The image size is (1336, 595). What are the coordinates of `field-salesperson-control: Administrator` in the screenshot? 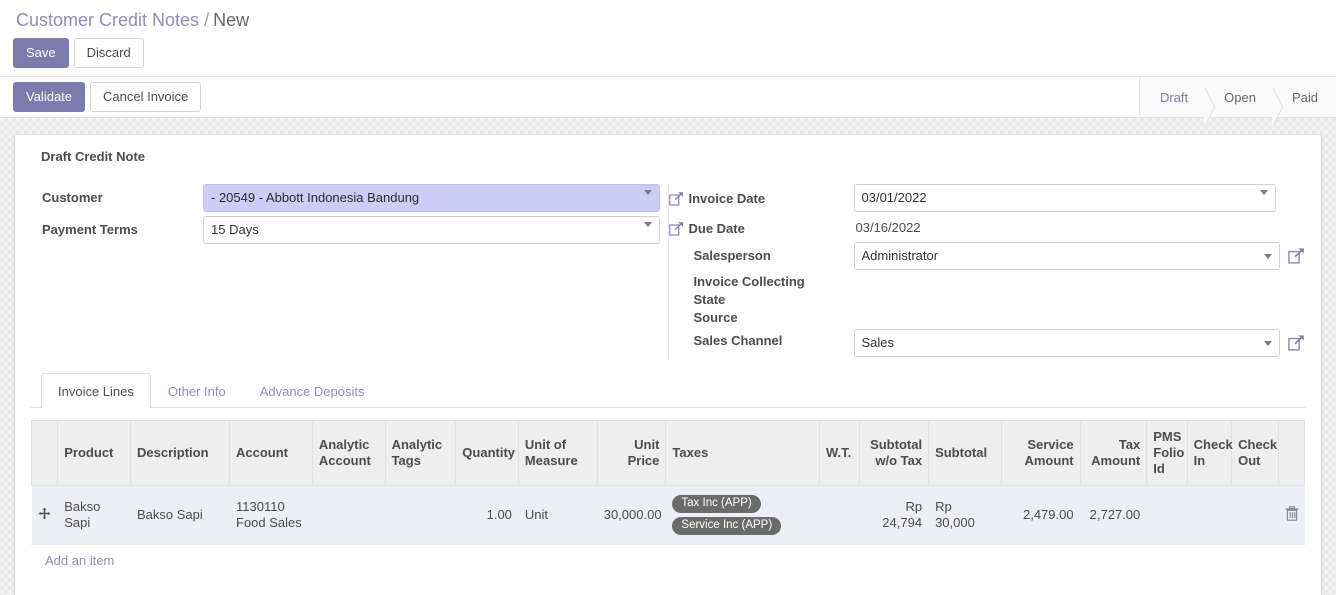 It's located at (1079, 256).